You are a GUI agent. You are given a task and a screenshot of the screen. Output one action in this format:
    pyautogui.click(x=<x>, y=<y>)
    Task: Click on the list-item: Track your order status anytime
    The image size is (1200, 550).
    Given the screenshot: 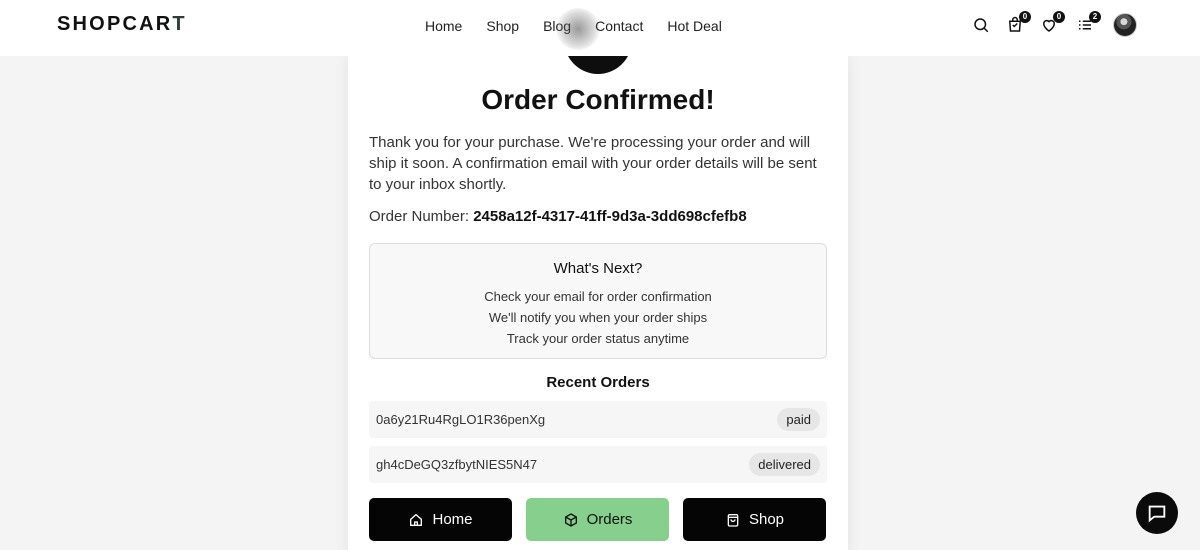 What is the action you would take?
    pyautogui.click(x=598, y=338)
    